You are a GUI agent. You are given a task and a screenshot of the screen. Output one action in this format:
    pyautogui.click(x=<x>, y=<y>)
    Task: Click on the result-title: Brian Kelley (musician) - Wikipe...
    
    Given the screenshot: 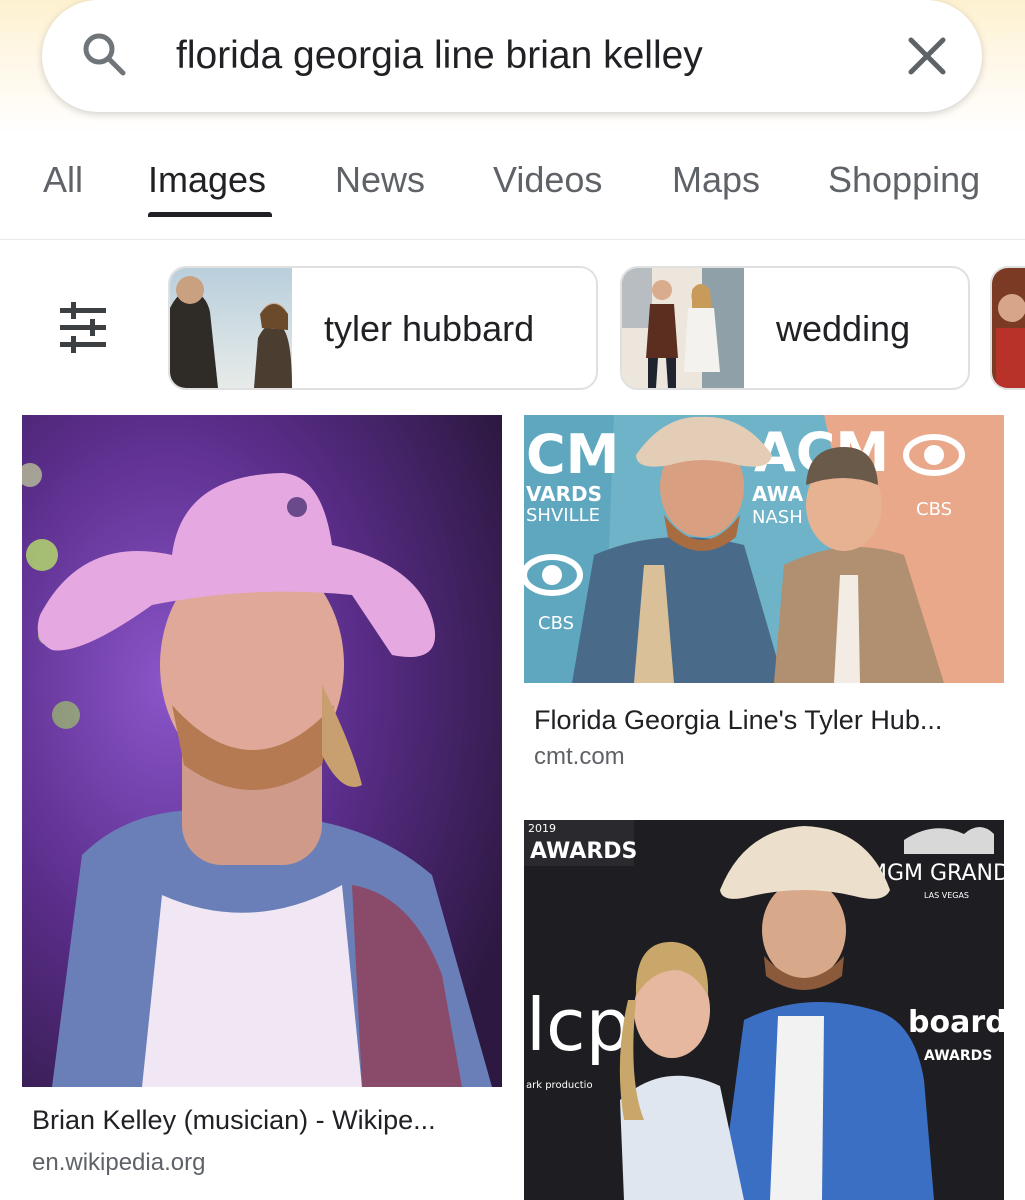 What is the action you would take?
    pyautogui.click(x=234, y=1120)
    